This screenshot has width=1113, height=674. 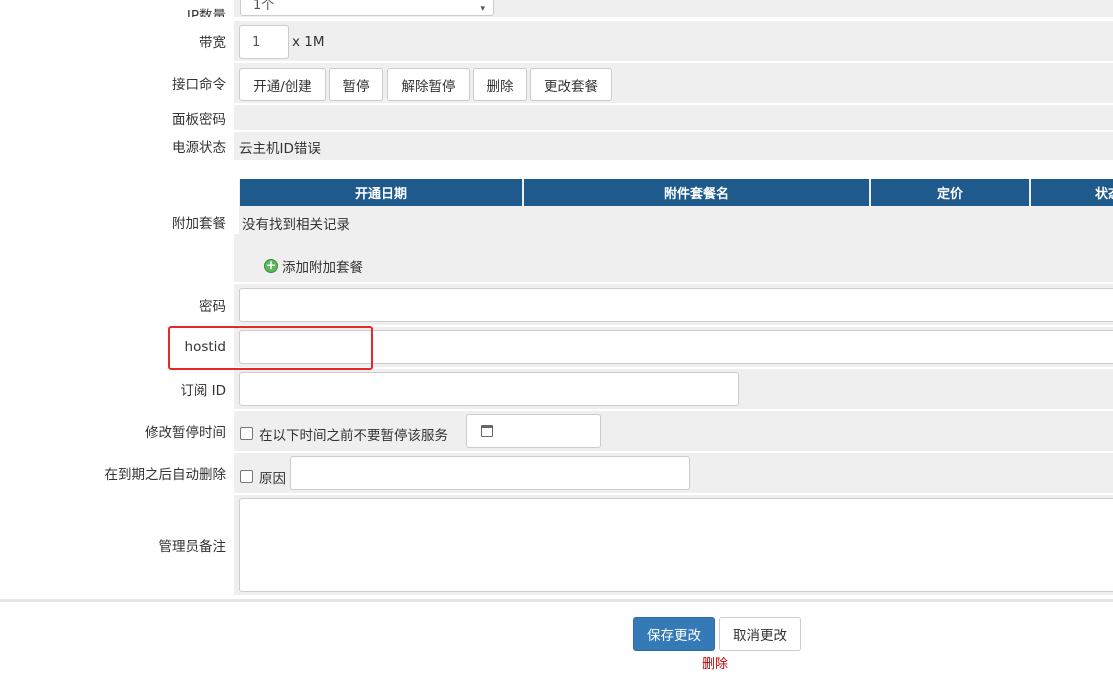 What do you see at coordinates (246, 476) in the screenshot?
I see `auto-delete-checkbox` at bounding box center [246, 476].